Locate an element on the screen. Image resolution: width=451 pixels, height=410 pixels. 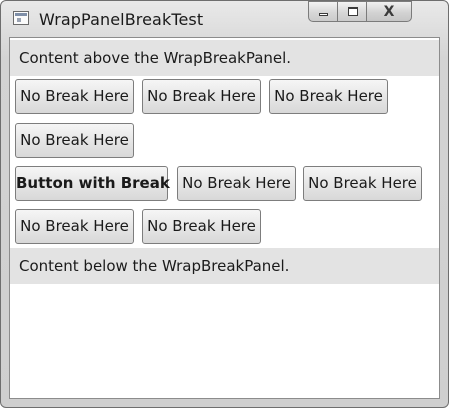
content-above-label: Content above the WrapBreakPanel. is located at coordinates (224, 58).